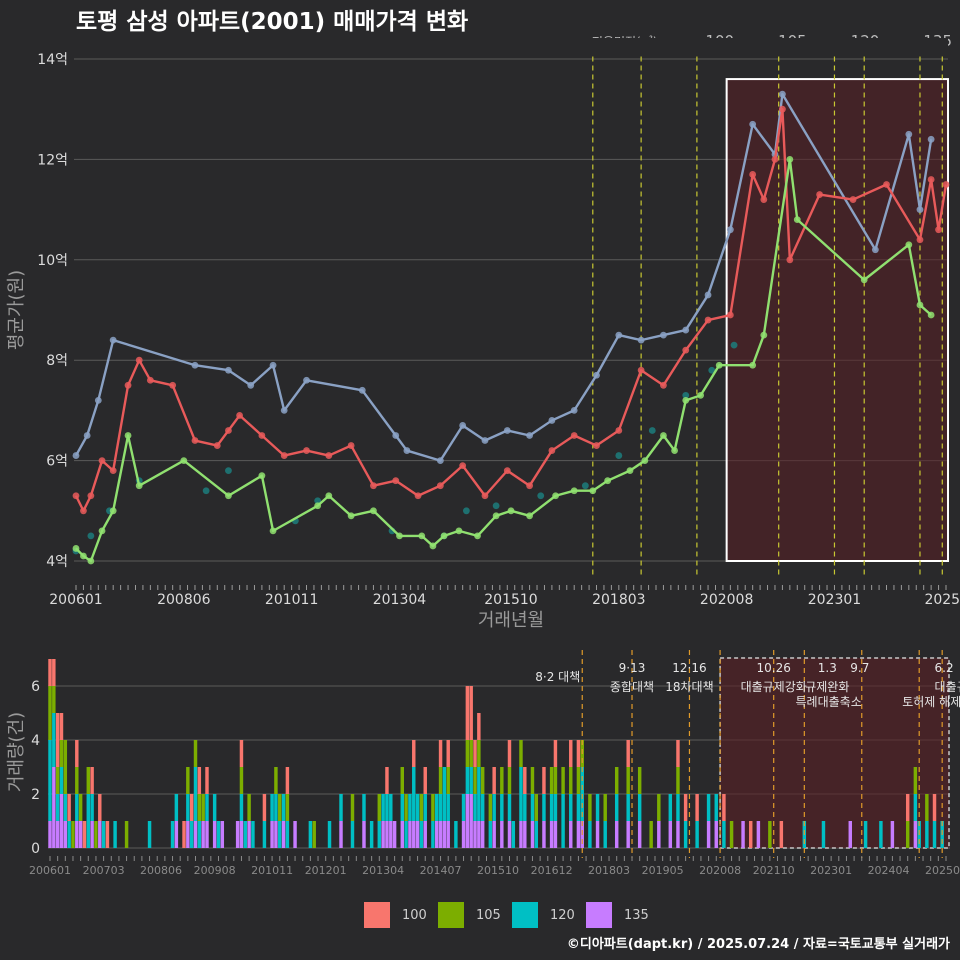 Image resolution: width=960 pixels, height=960 pixels. What do you see at coordinates (16, 310) in the screenshot?
I see `y-axis-label: 평균가(원)` at bounding box center [16, 310].